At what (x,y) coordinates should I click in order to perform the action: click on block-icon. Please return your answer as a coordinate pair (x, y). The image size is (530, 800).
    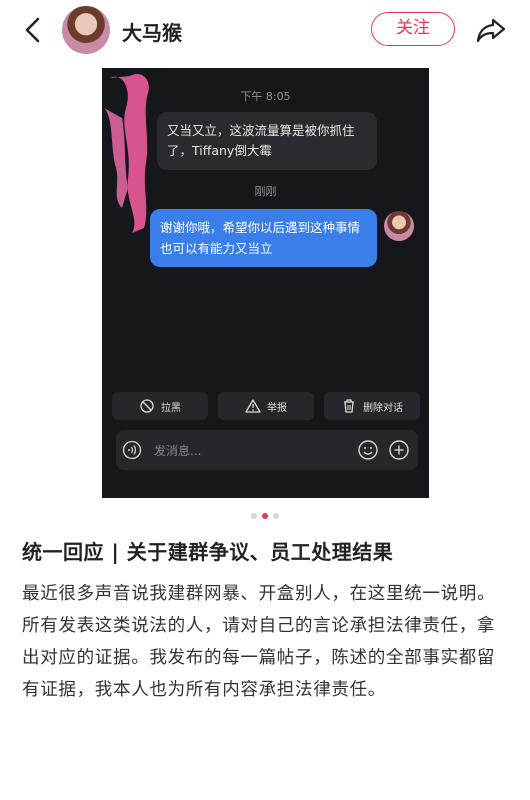
    Looking at the image, I should click on (147, 406).